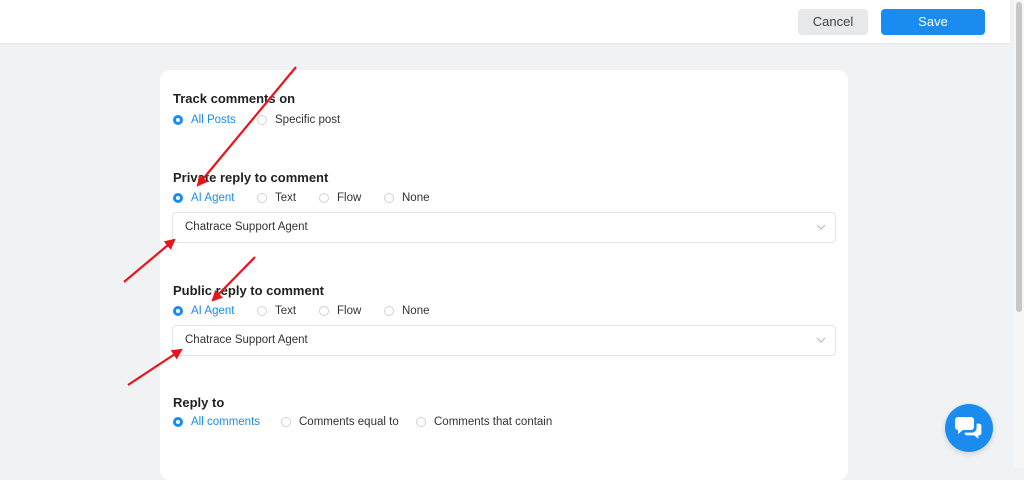 Image resolution: width=1024 pixels, height=480 pixels. What do you see at coordinates (1019, 157) in the screenshot?
I see `scrollbar-thumb` at bounding box center [1019, 157].